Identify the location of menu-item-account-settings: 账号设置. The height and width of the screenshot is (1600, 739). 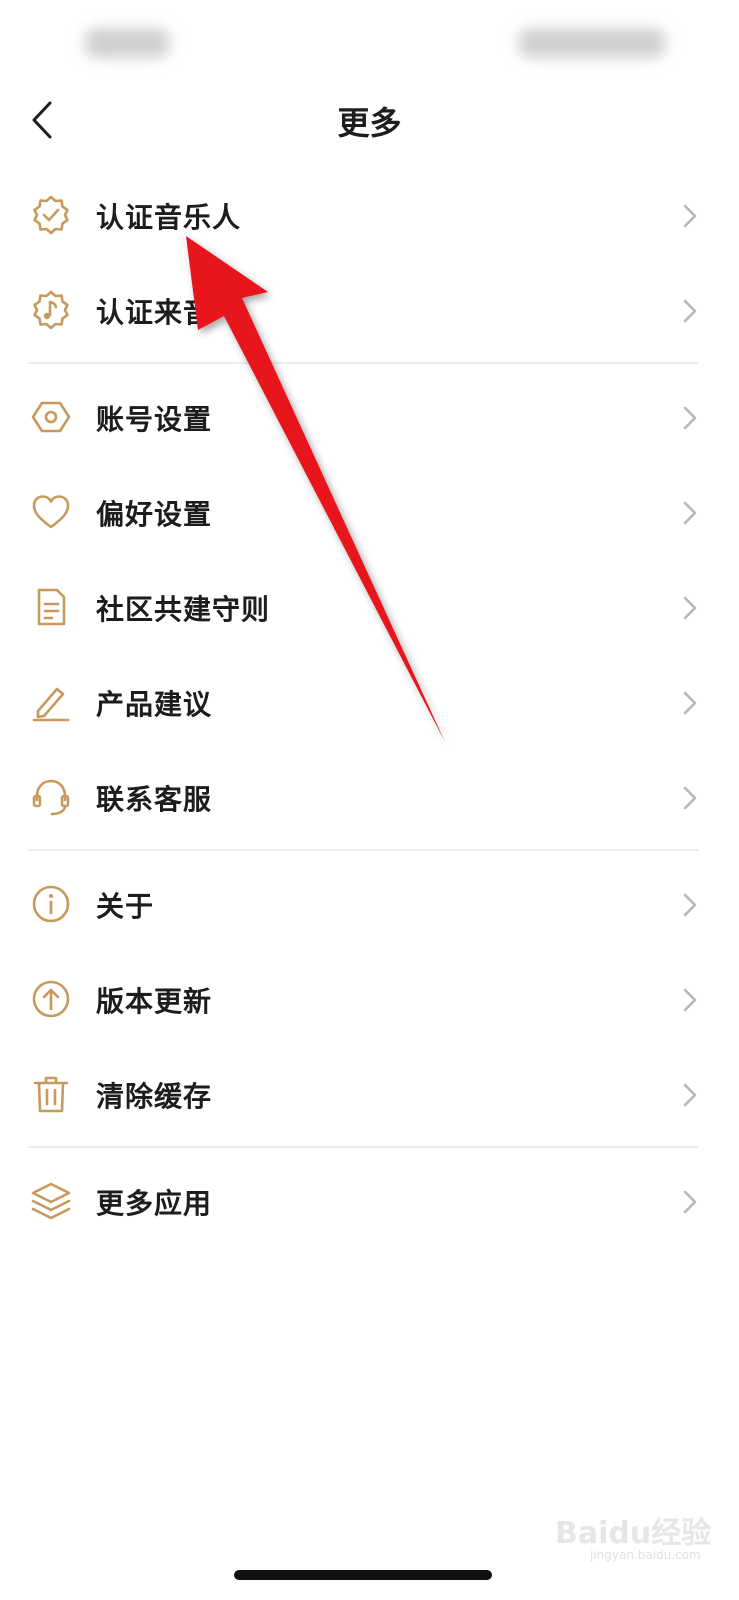
(369, 416).